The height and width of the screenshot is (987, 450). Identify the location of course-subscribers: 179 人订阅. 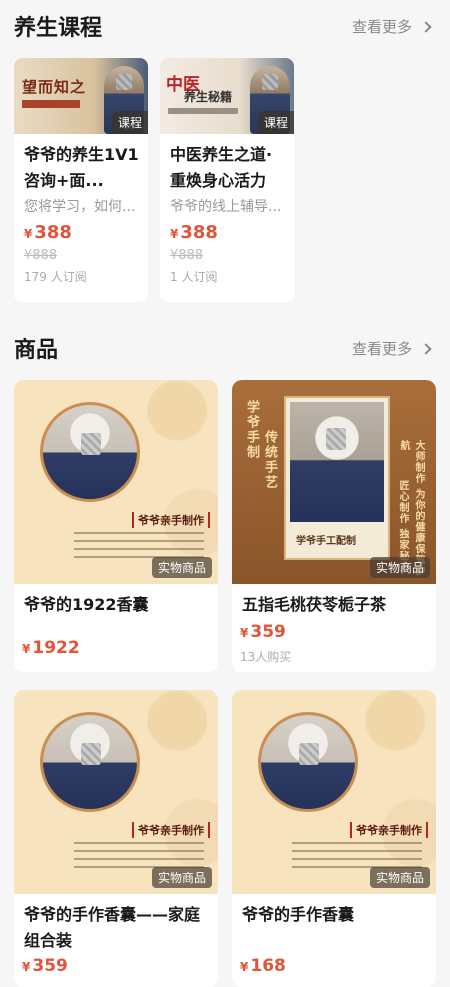
(55, 277).